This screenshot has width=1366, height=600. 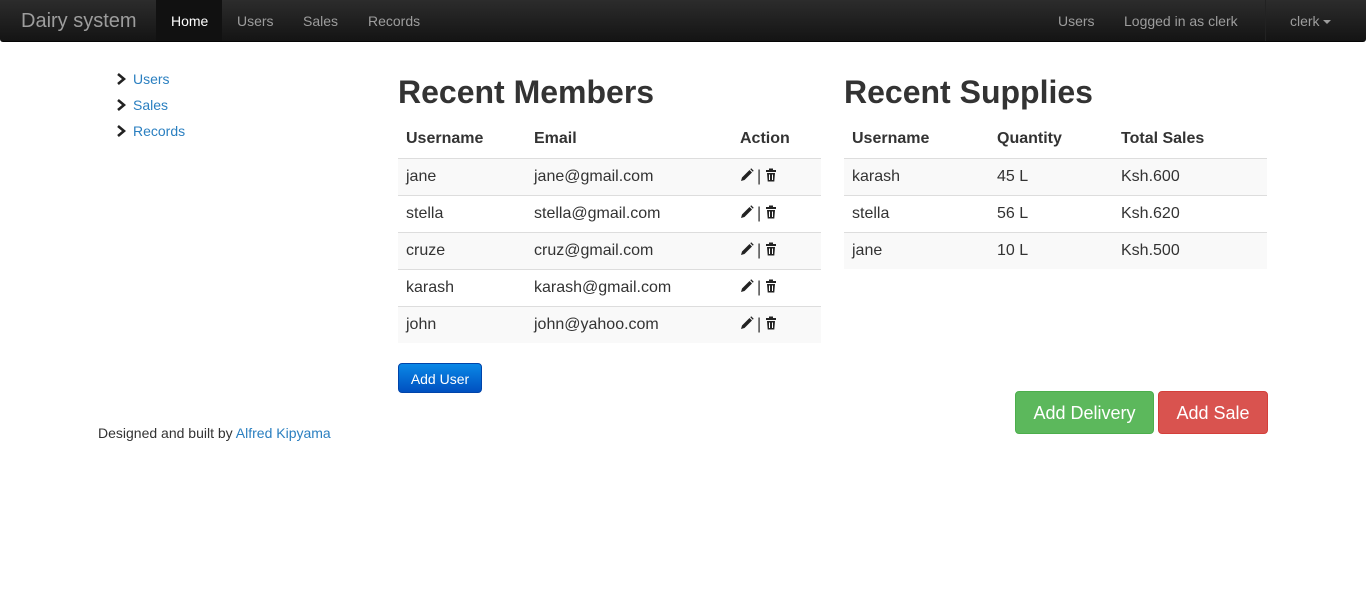 I want to click on table-row: cruze cruz@gmail.com |, so click(x=609, y=250).